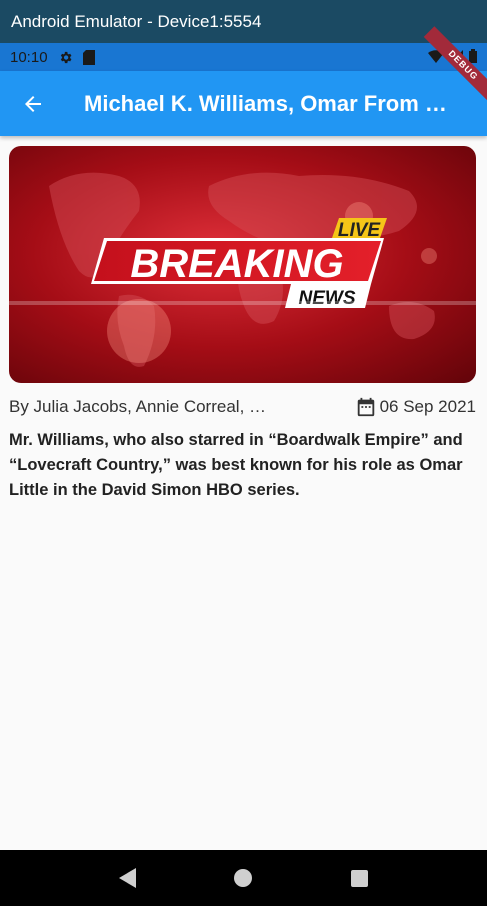 This screenshot has height=906, width=487. What do you see at coordinates (236, 264) in the screenshot?
I see `breaking-text: BREAKING` at bounding box center [236, 264].